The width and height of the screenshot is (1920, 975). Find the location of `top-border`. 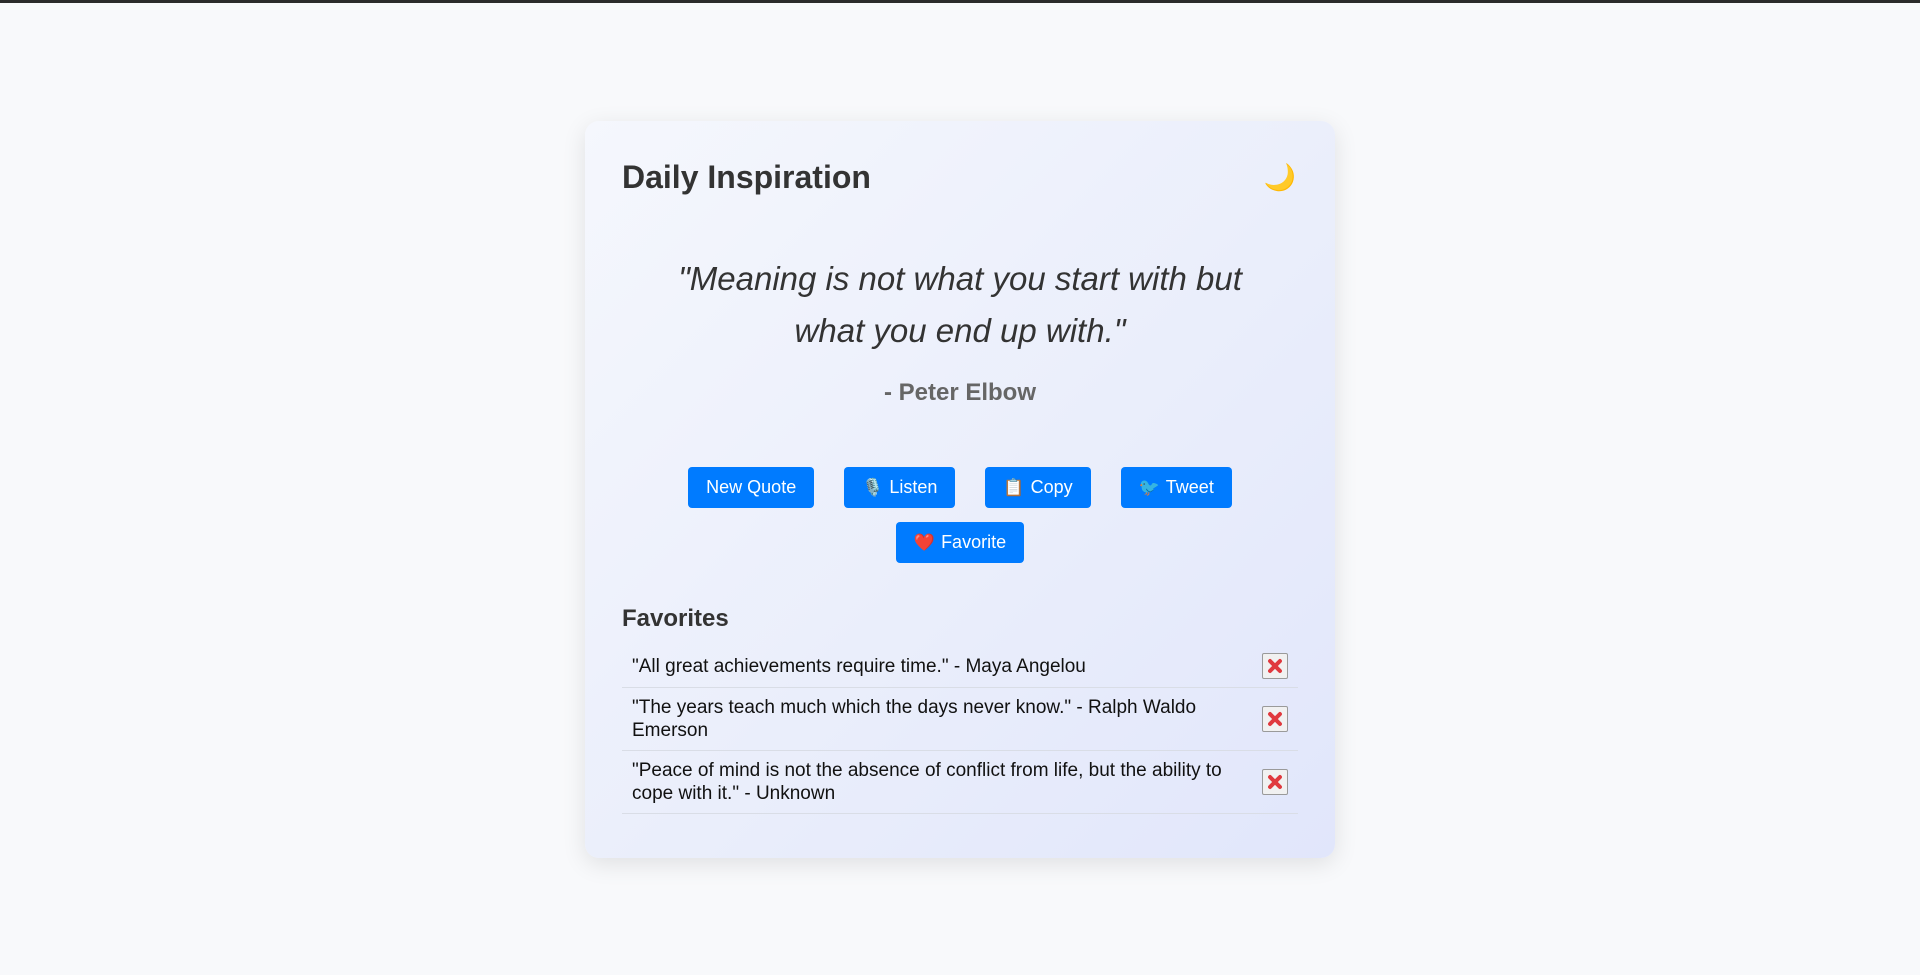

top-border is located at coordinates (960, 1).